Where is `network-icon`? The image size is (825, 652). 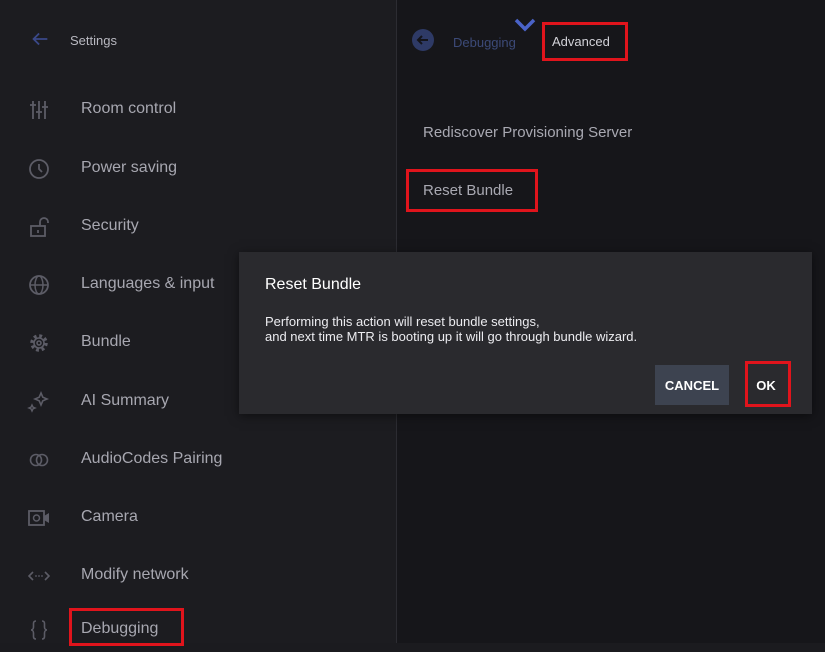 network-icon is located at coordinates (39, 576).